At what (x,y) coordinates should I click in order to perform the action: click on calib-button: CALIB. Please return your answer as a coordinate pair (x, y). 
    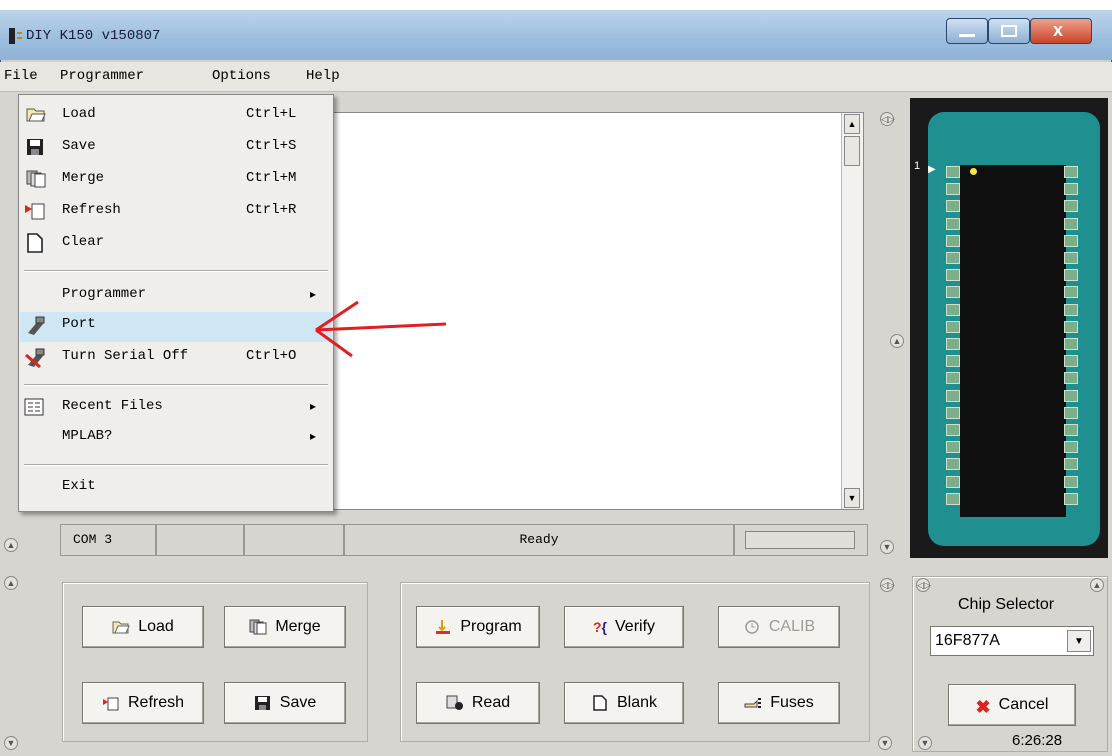
    Looking at the image, I should click on (779, 627).